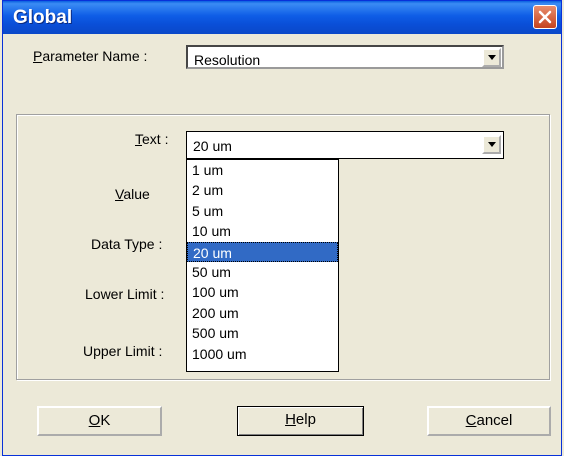  What do you see at coordinates (345, 57) in the screenshot?
I see `parameter-name-combo: Resolution` at bounding box center [345, 57].